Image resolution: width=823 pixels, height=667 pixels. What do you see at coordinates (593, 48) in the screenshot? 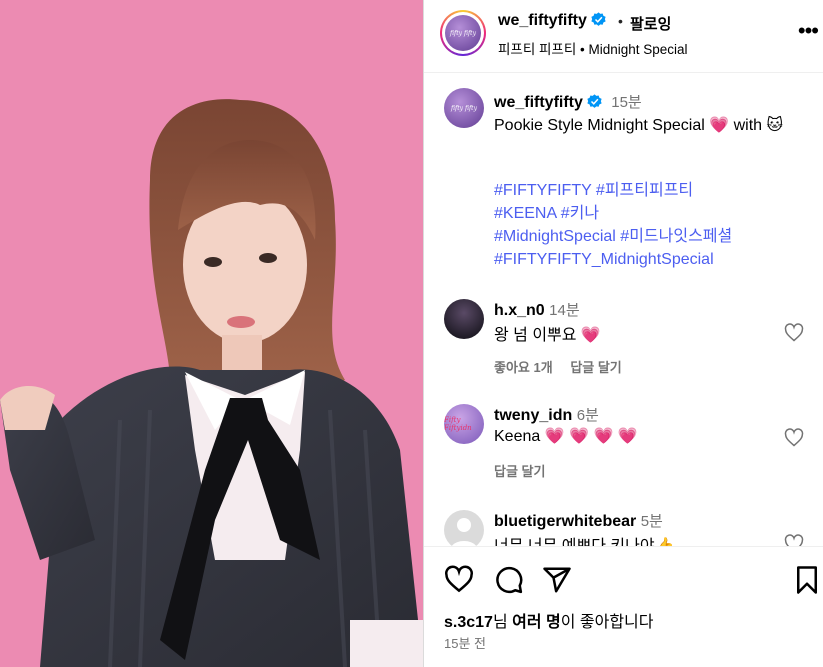
I see `audio-link: 피프티 피프티 • Midnight Special` at bounding box center [593, 48].